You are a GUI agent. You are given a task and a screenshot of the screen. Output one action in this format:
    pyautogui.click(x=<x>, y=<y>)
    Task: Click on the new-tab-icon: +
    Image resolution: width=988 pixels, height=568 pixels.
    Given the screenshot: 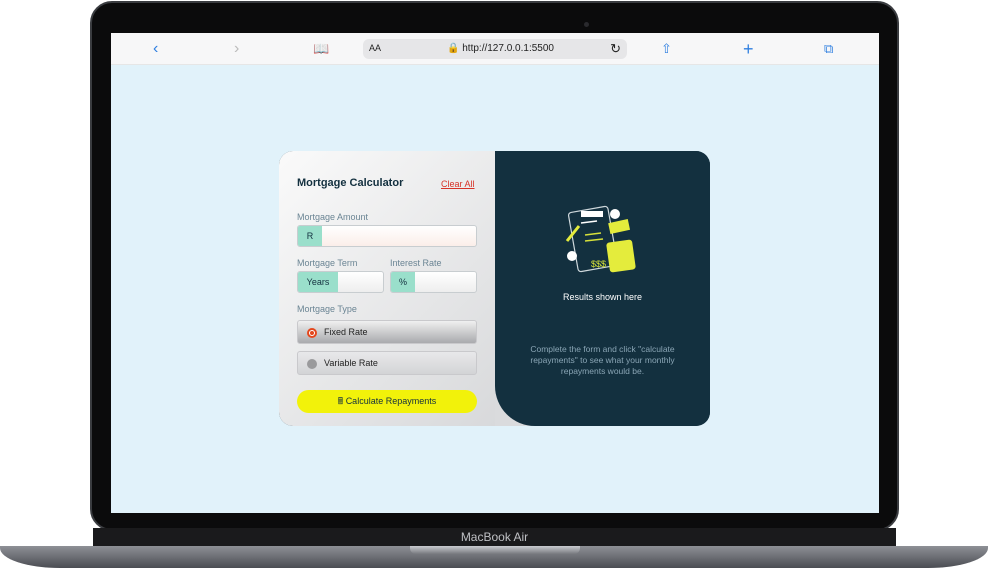 What is the action you would take?
    pyautogui.click(x=748, y=49)
    